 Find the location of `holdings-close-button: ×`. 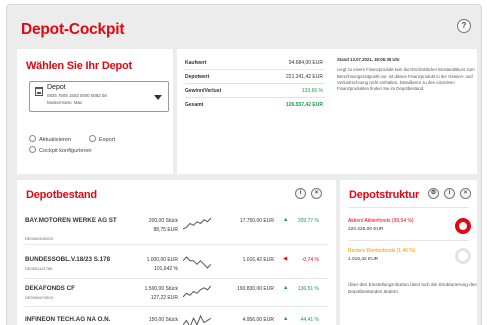

holdings-close-button: × is located at coordinates (316, 193).